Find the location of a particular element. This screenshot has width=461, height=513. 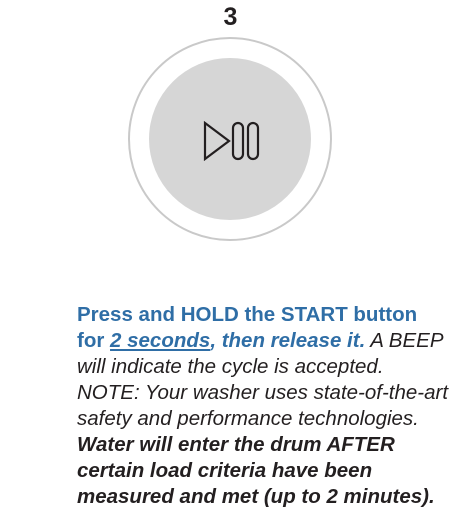

instruction-for: for is located at coordinates (94, 340).